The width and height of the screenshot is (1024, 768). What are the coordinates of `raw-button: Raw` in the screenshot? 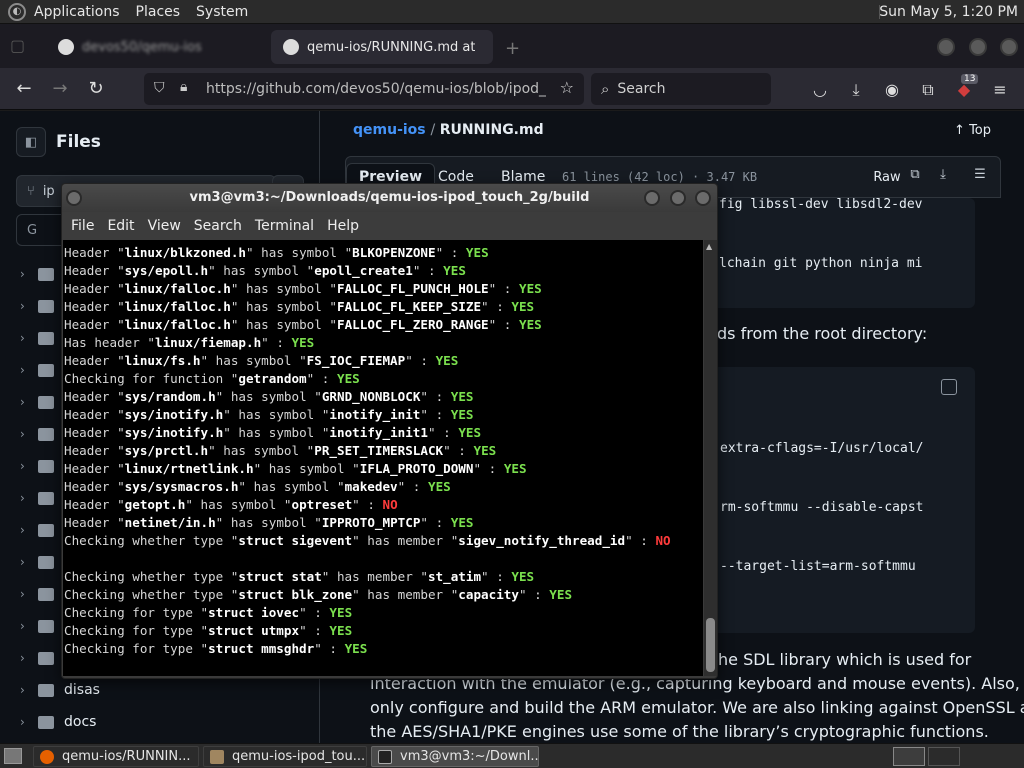 It's located at (887, 177).